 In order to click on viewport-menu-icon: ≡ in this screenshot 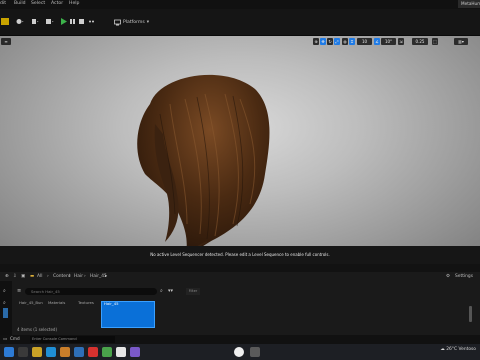, I will do `click(6, 41)`.